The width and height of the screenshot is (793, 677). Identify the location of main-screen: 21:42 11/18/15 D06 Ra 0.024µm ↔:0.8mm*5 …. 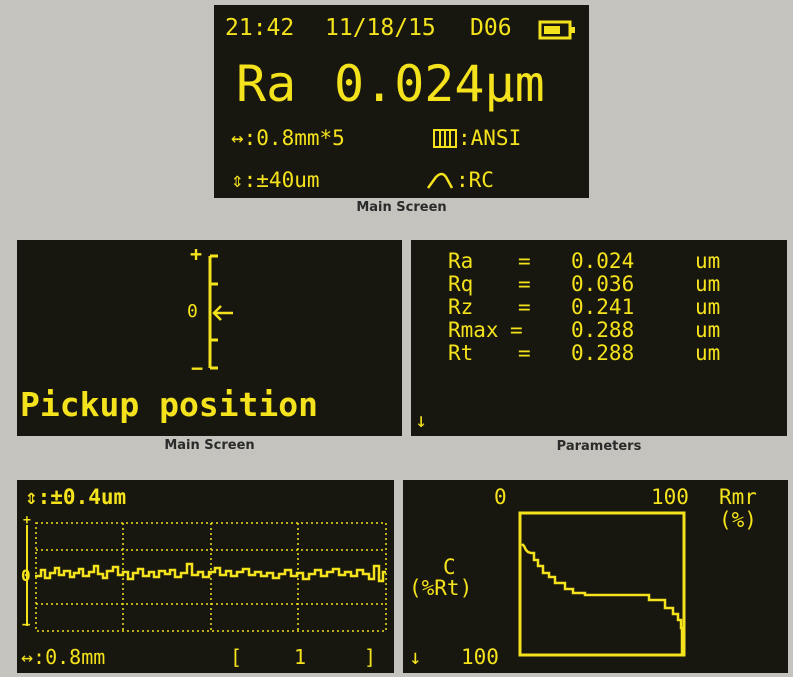
(401, 101).